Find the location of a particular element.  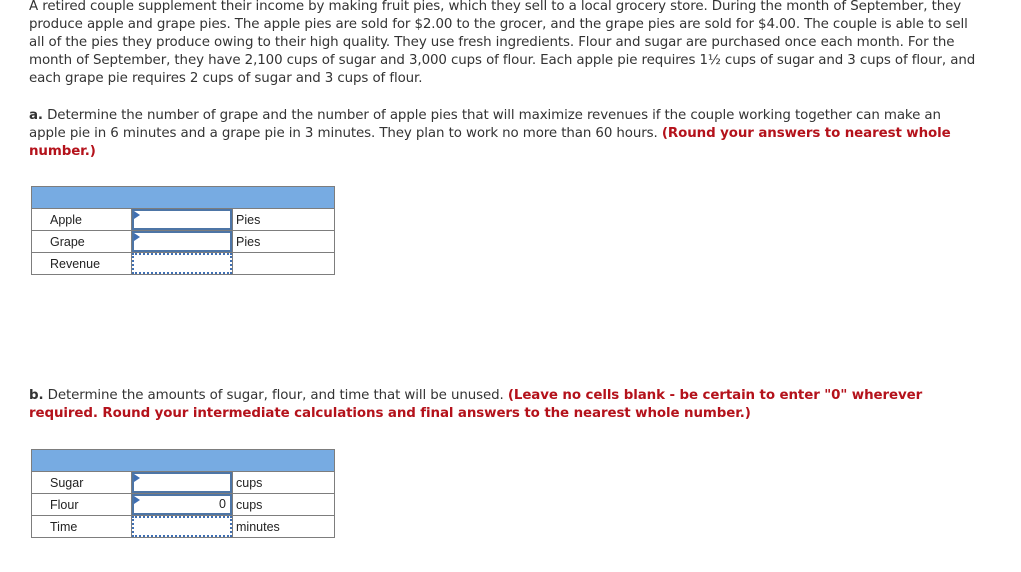

row-label: Grape is located at coordinates (81, 241).